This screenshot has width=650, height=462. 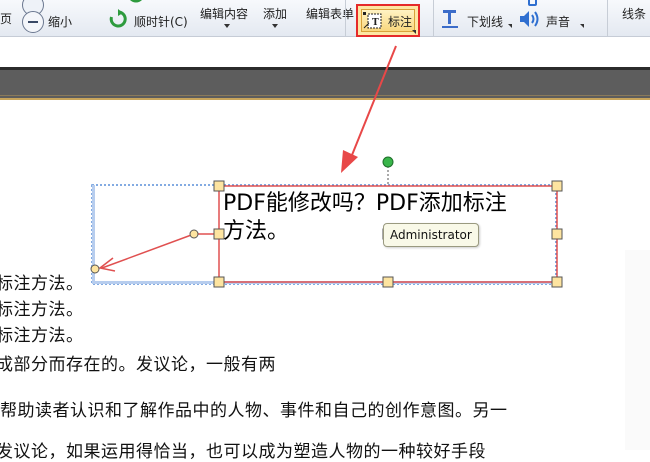 I want to click on callout-text-line: PDF能修改吗？PDF添加标注, so click(x=365, y=203).